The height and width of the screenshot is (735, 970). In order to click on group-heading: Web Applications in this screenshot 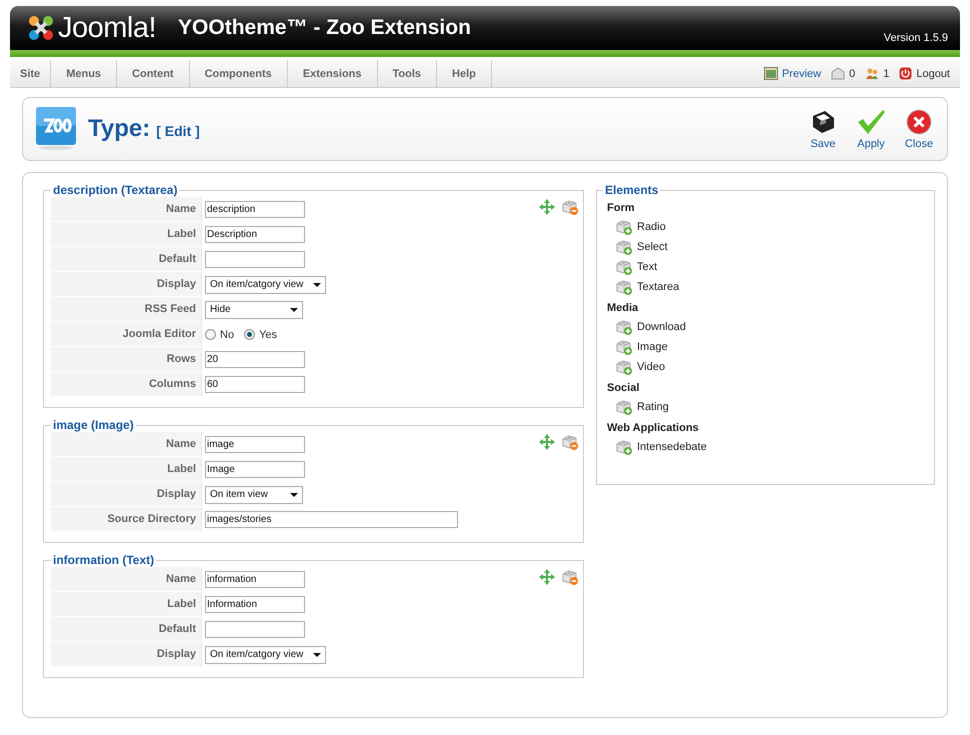, I will do `click(653, 428)`.